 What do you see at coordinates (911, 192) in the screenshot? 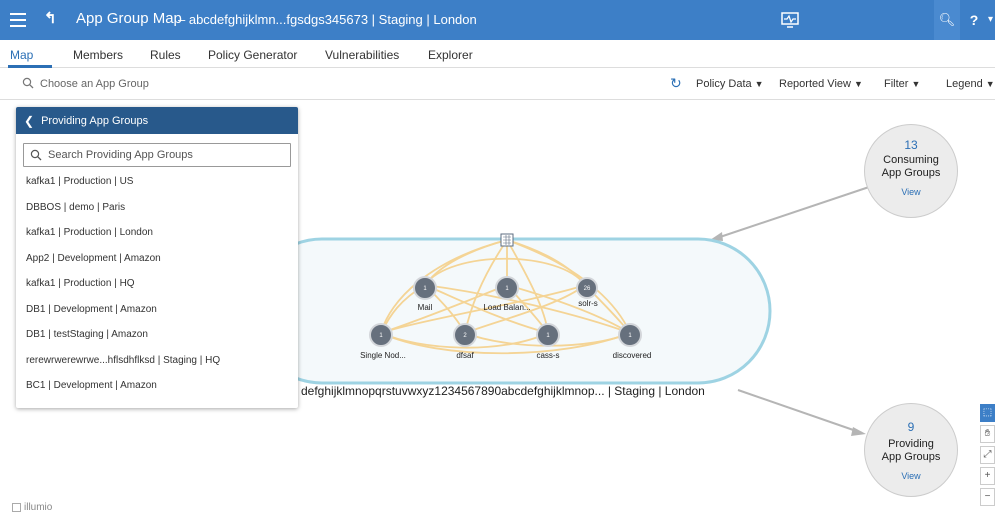
I see `consuming-view-link: View` at bounding box center [911, 192].